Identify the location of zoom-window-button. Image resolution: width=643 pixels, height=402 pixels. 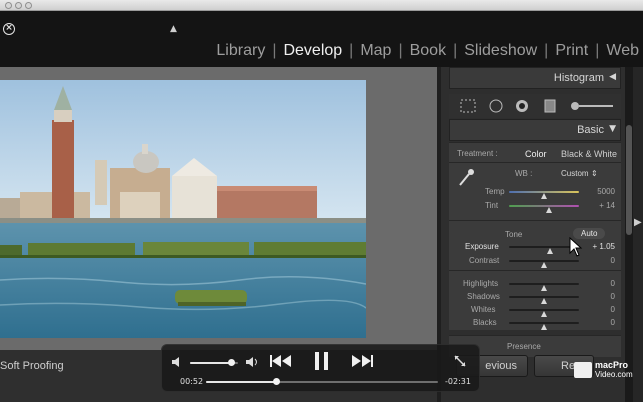
(28, 5).